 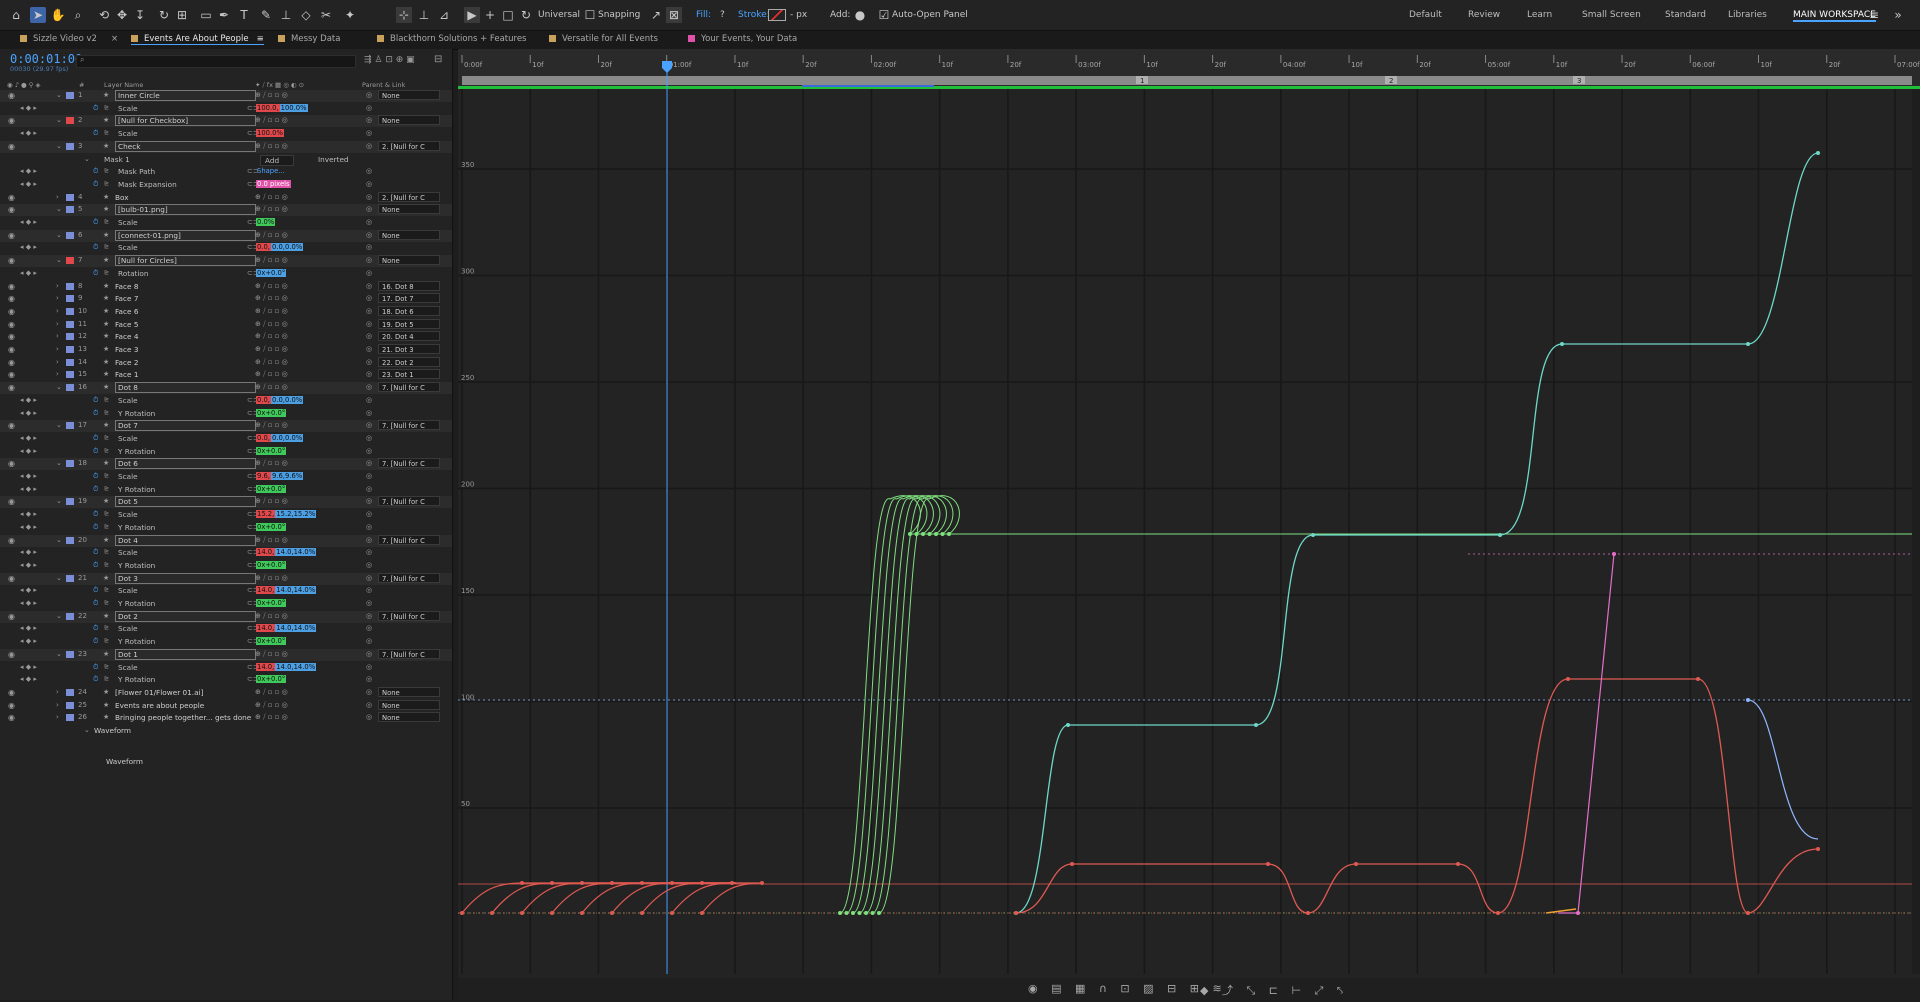 What do you see at coordinates (444, 15) in the screenshot?
I see `world-axis-icon: ⊿` at bounding box center [444, 15].